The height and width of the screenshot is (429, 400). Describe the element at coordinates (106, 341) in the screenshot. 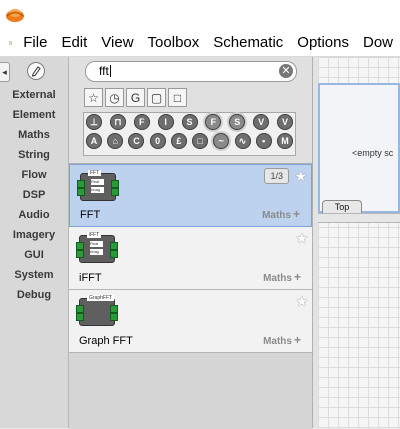

I see `result-title: Graph FFT` at that location.